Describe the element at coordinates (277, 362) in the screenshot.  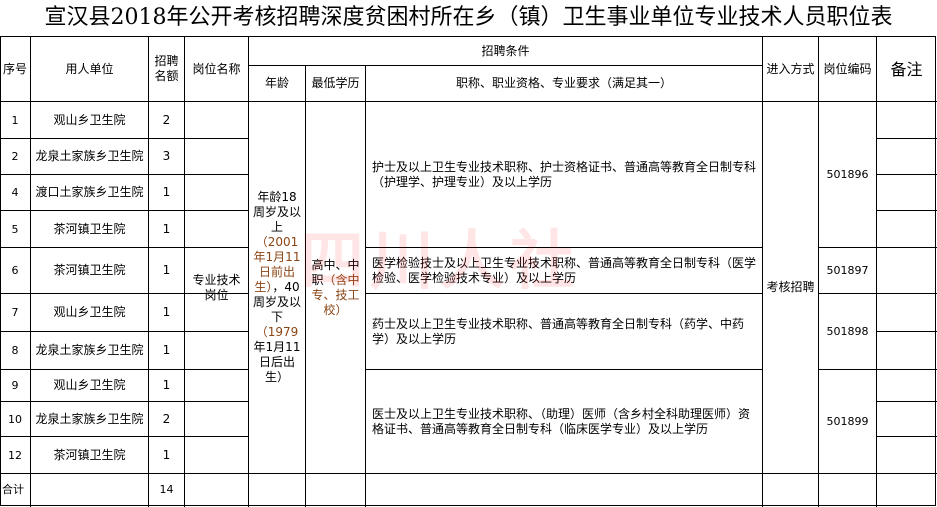
I see `age-text-5: 年1月11日后出生）` at that location.